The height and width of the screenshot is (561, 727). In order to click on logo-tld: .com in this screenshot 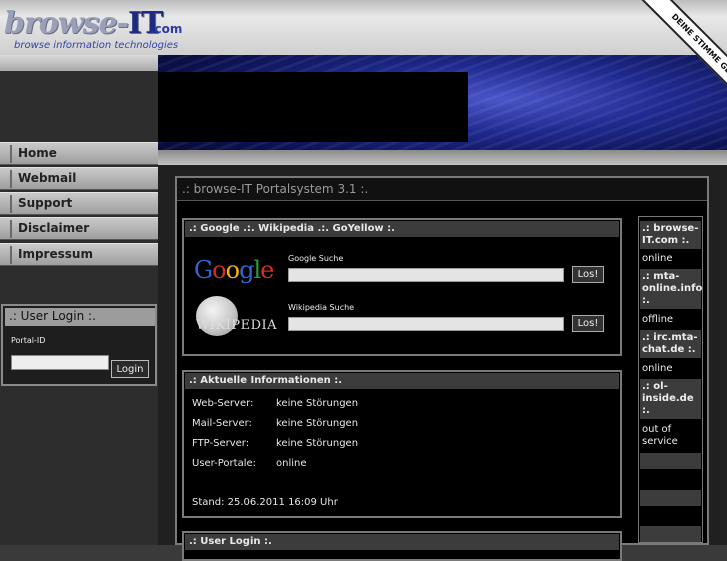, I will do `click(166, 29)`.